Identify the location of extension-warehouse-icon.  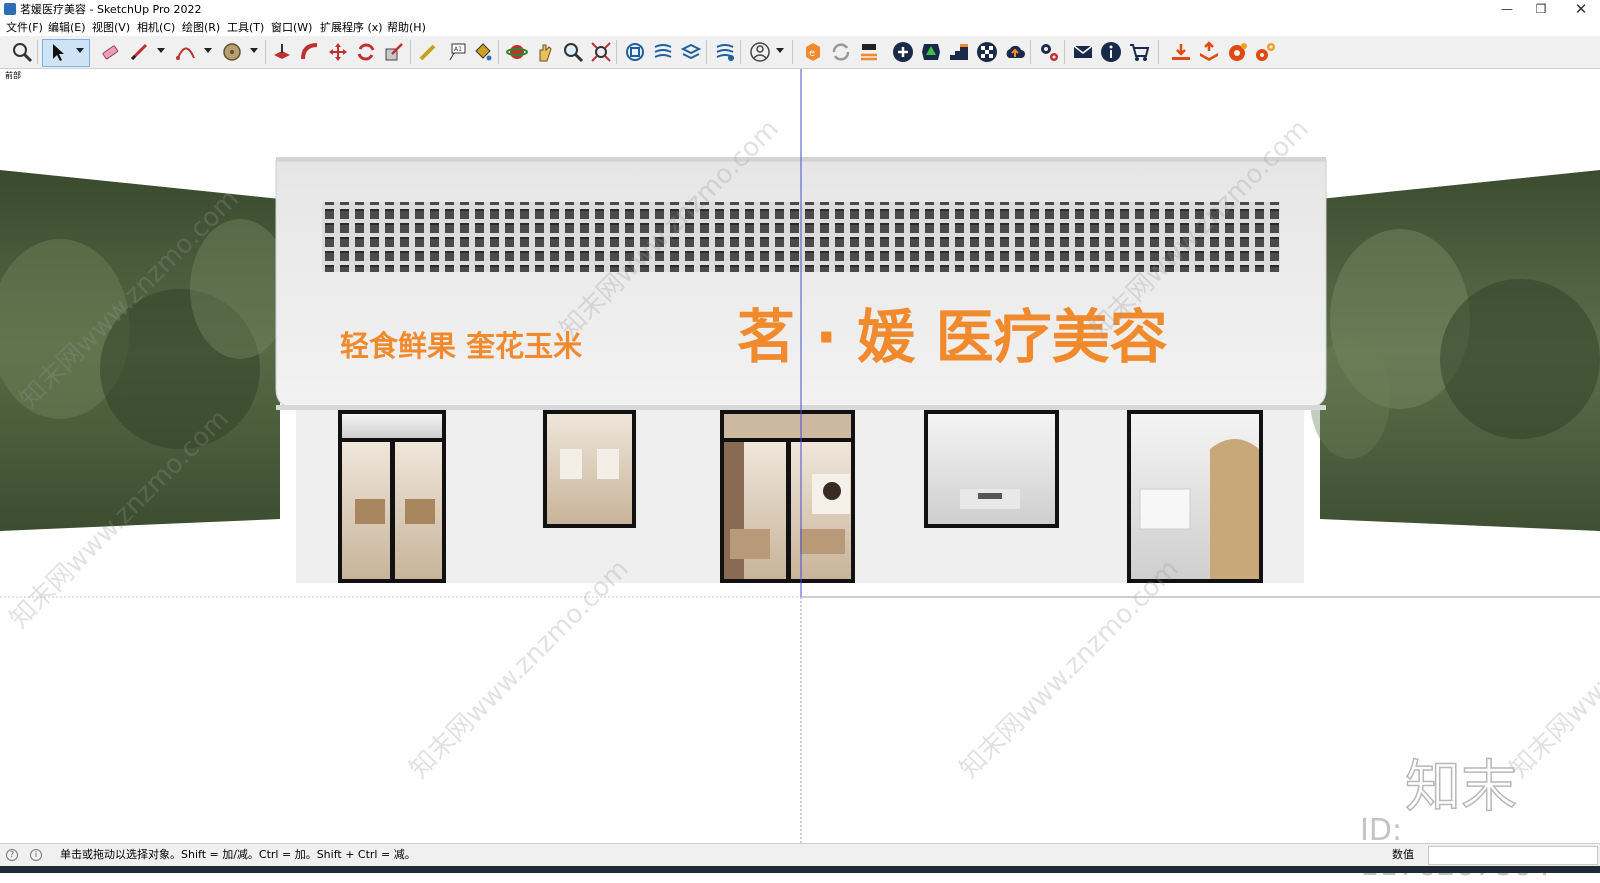
(663, 52).